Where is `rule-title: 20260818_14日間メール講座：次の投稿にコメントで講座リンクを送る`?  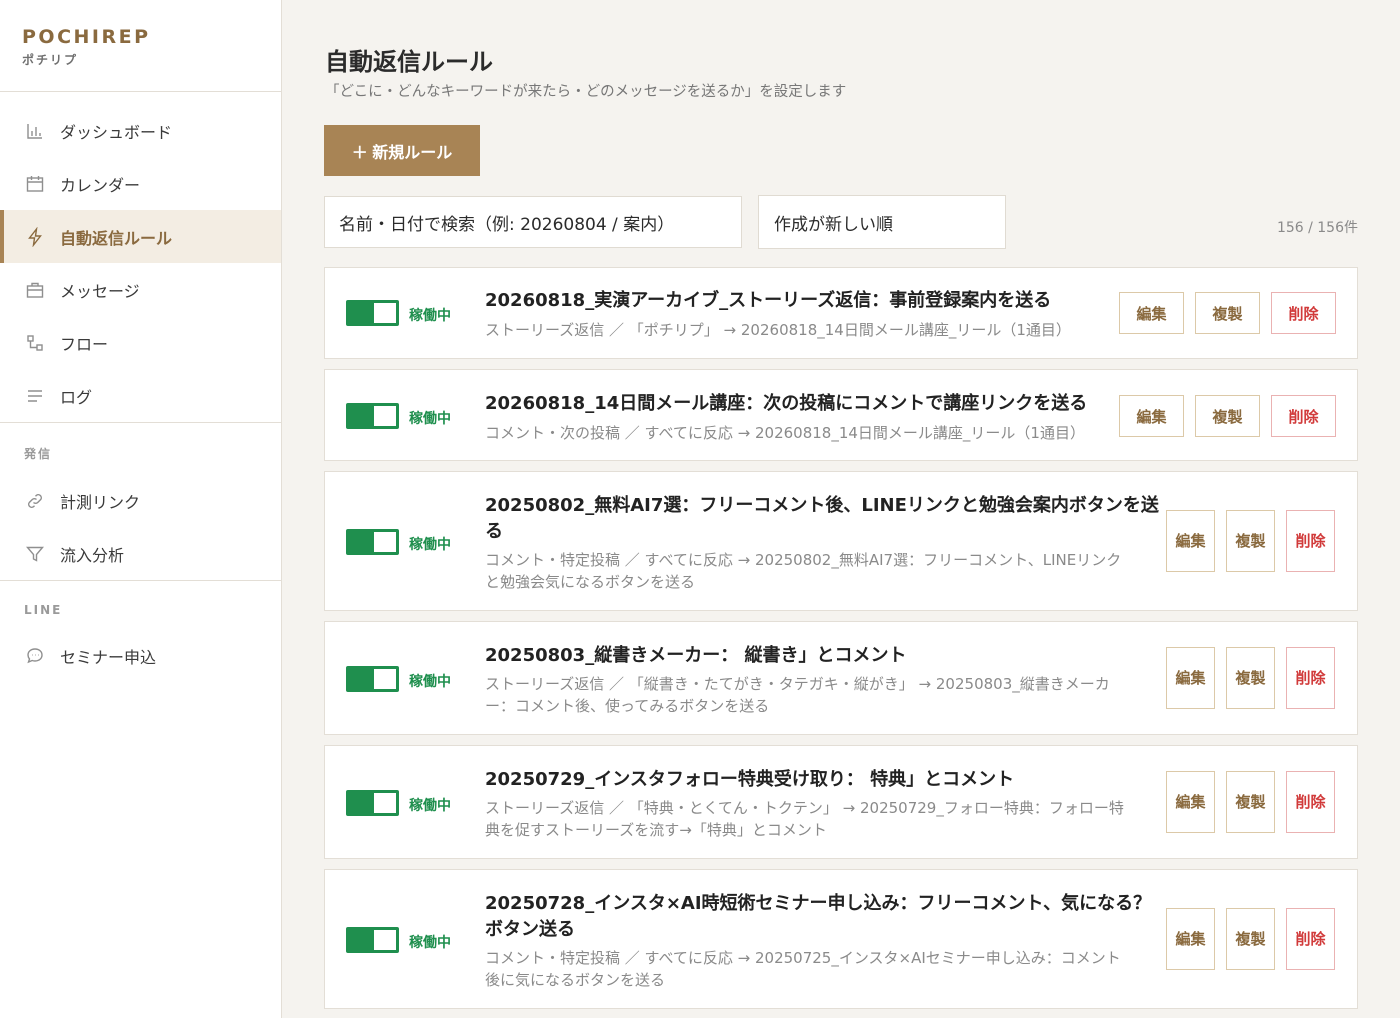
rule-title: 20260818_14日間メール講座：次の投稿にコメントで講座リンクを送る is located at coordinates (786, 403).